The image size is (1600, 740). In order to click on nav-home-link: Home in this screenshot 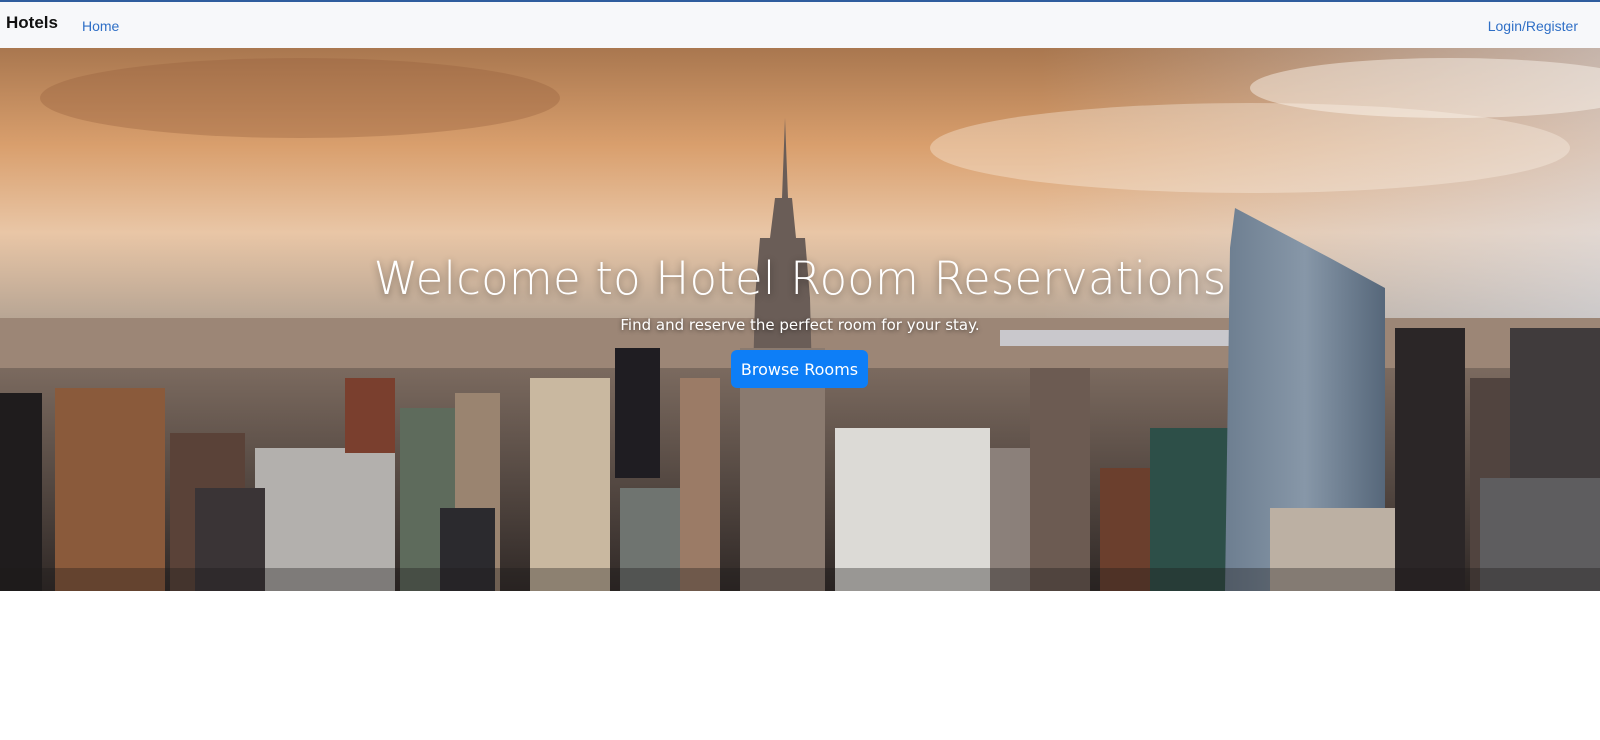, I will do `click(100, 26)`.